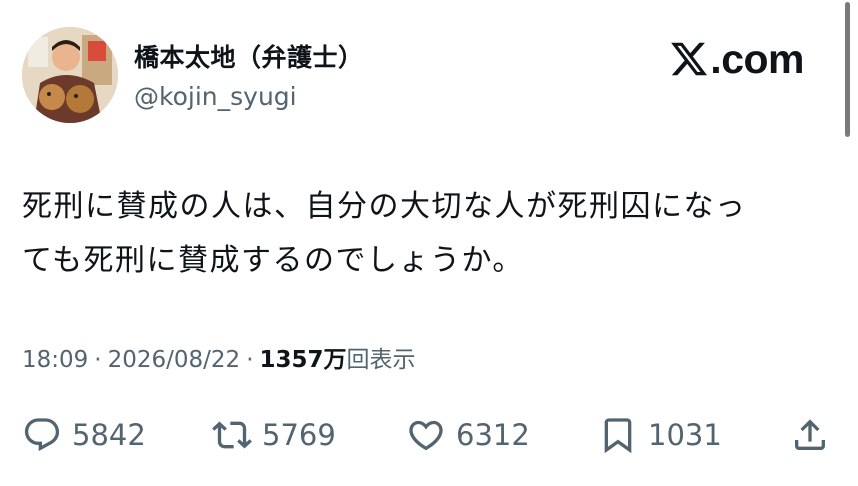  Describe the element at coordinates (810, 434) in the screenshot. I see `share-icon` at that location.